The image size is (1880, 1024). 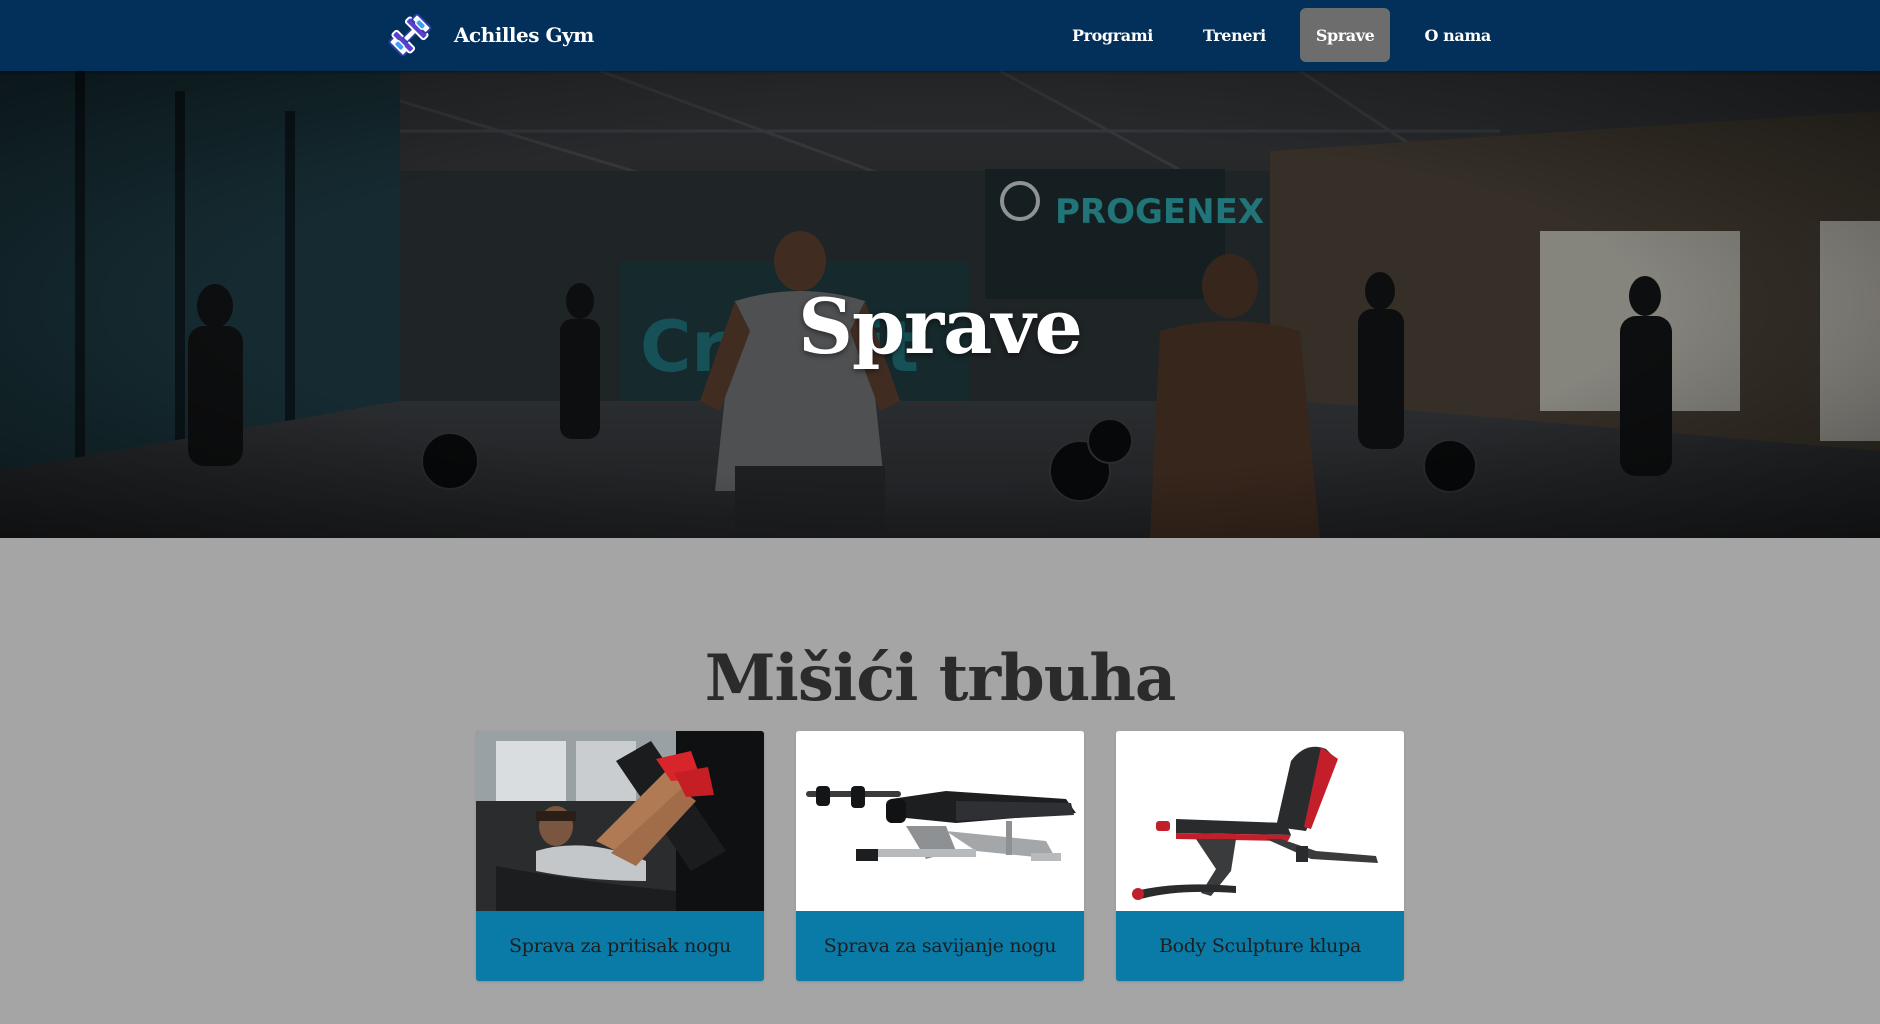 What do you see at coordinates (1112, 35) in the screenshot?
I see `nav-item-programi: Programi` at bounding box center [1112, 35].